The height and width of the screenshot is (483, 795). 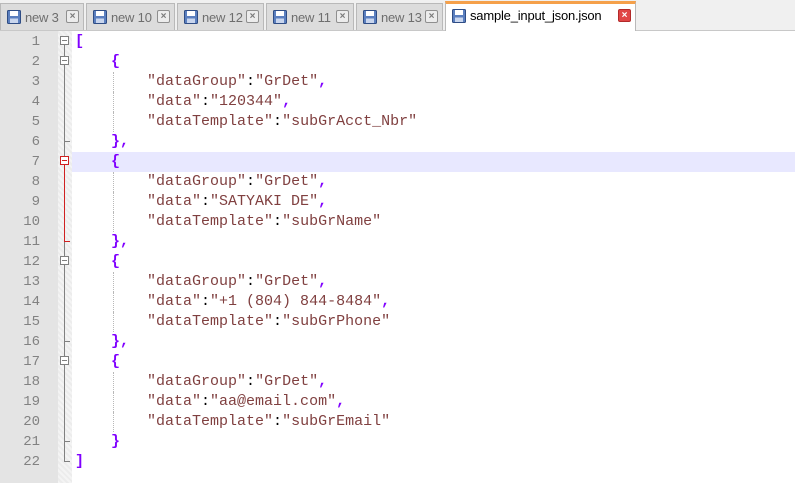 I want to click on code-line: 22], so click(x=397, y=462).